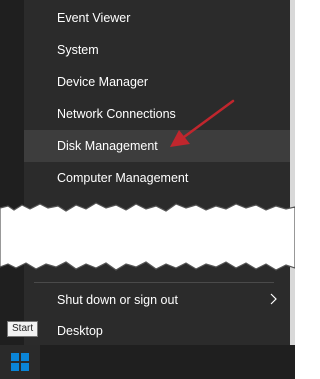 The image size is (320, 379). I want to click on menu-item-label: Event Viewer, so click(94, 18).